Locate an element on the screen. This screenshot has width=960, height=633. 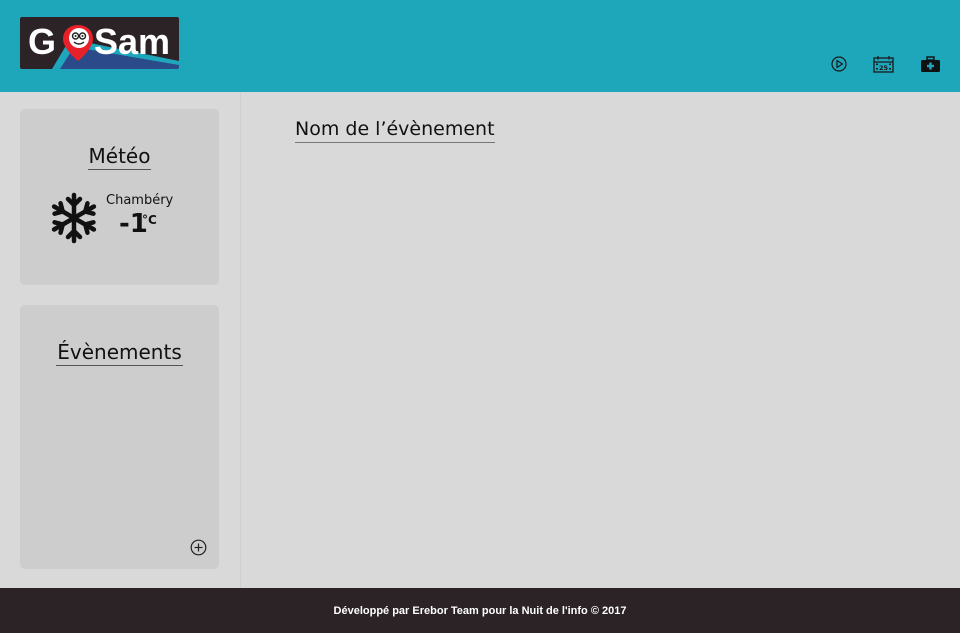
events-title-text: Évènements is located at coordinates (119, 353).